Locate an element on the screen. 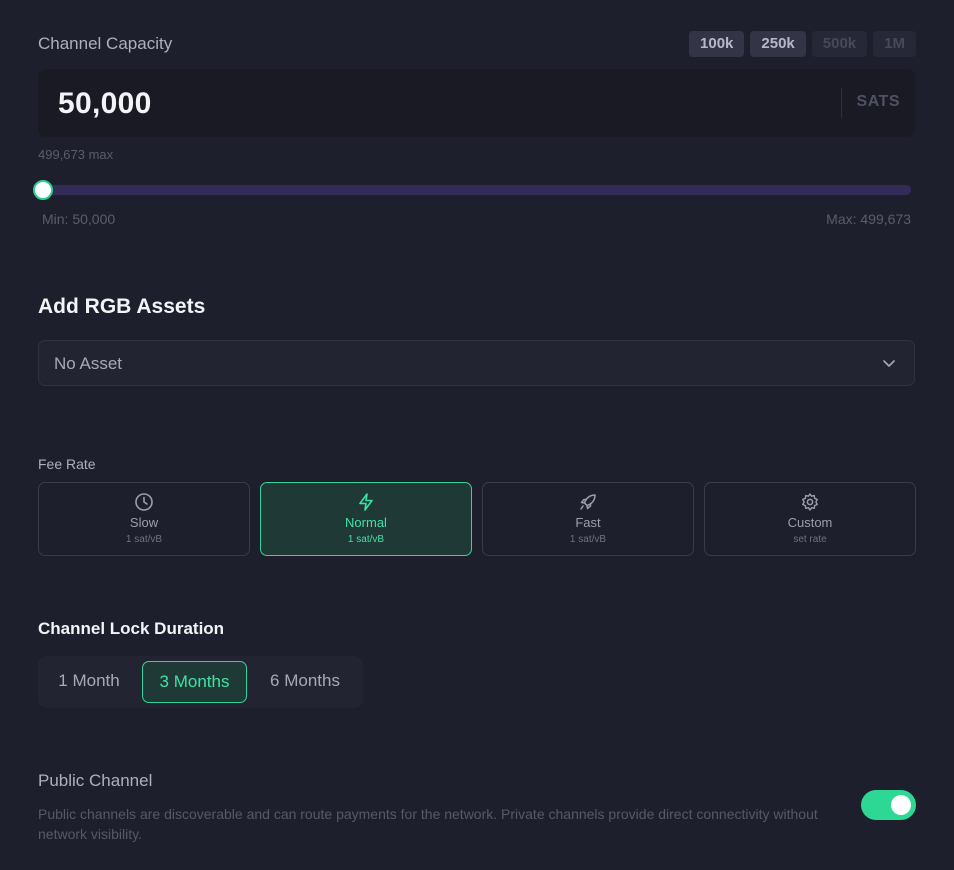  channel-capacity-label: Channel Capacity is located at coordinates (105, 43).